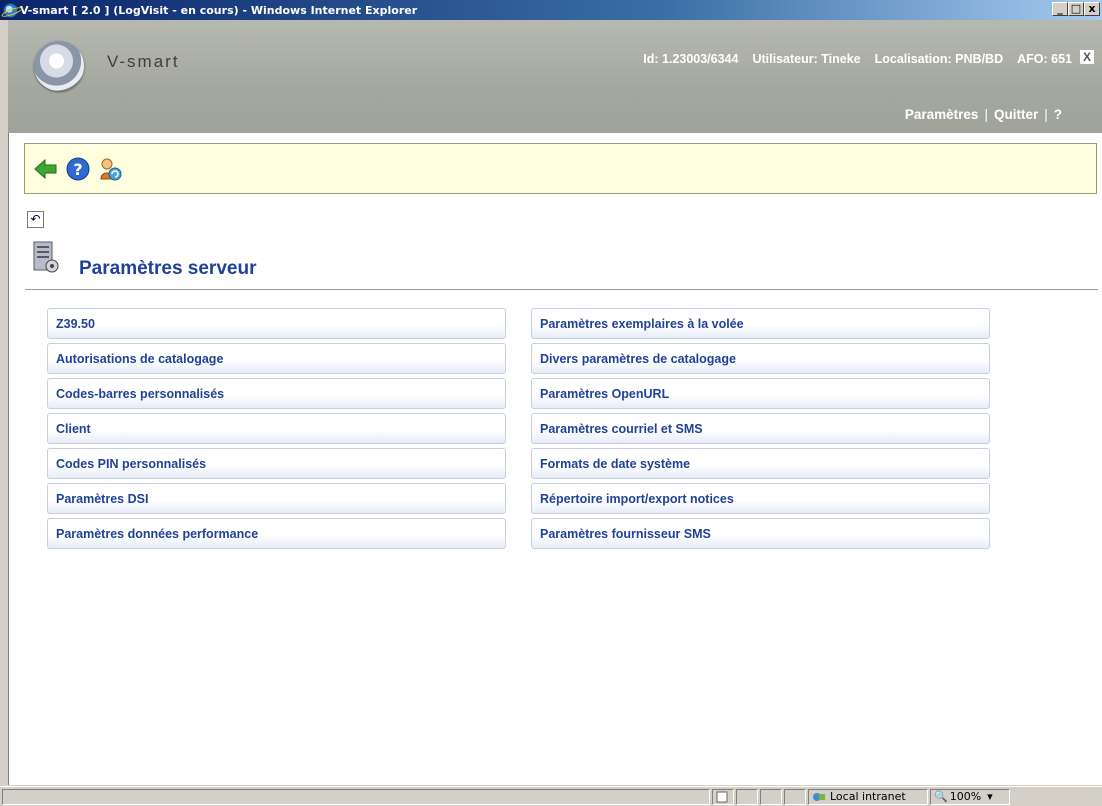  I want to click on undo-icon: ↶, so click(35, 219).